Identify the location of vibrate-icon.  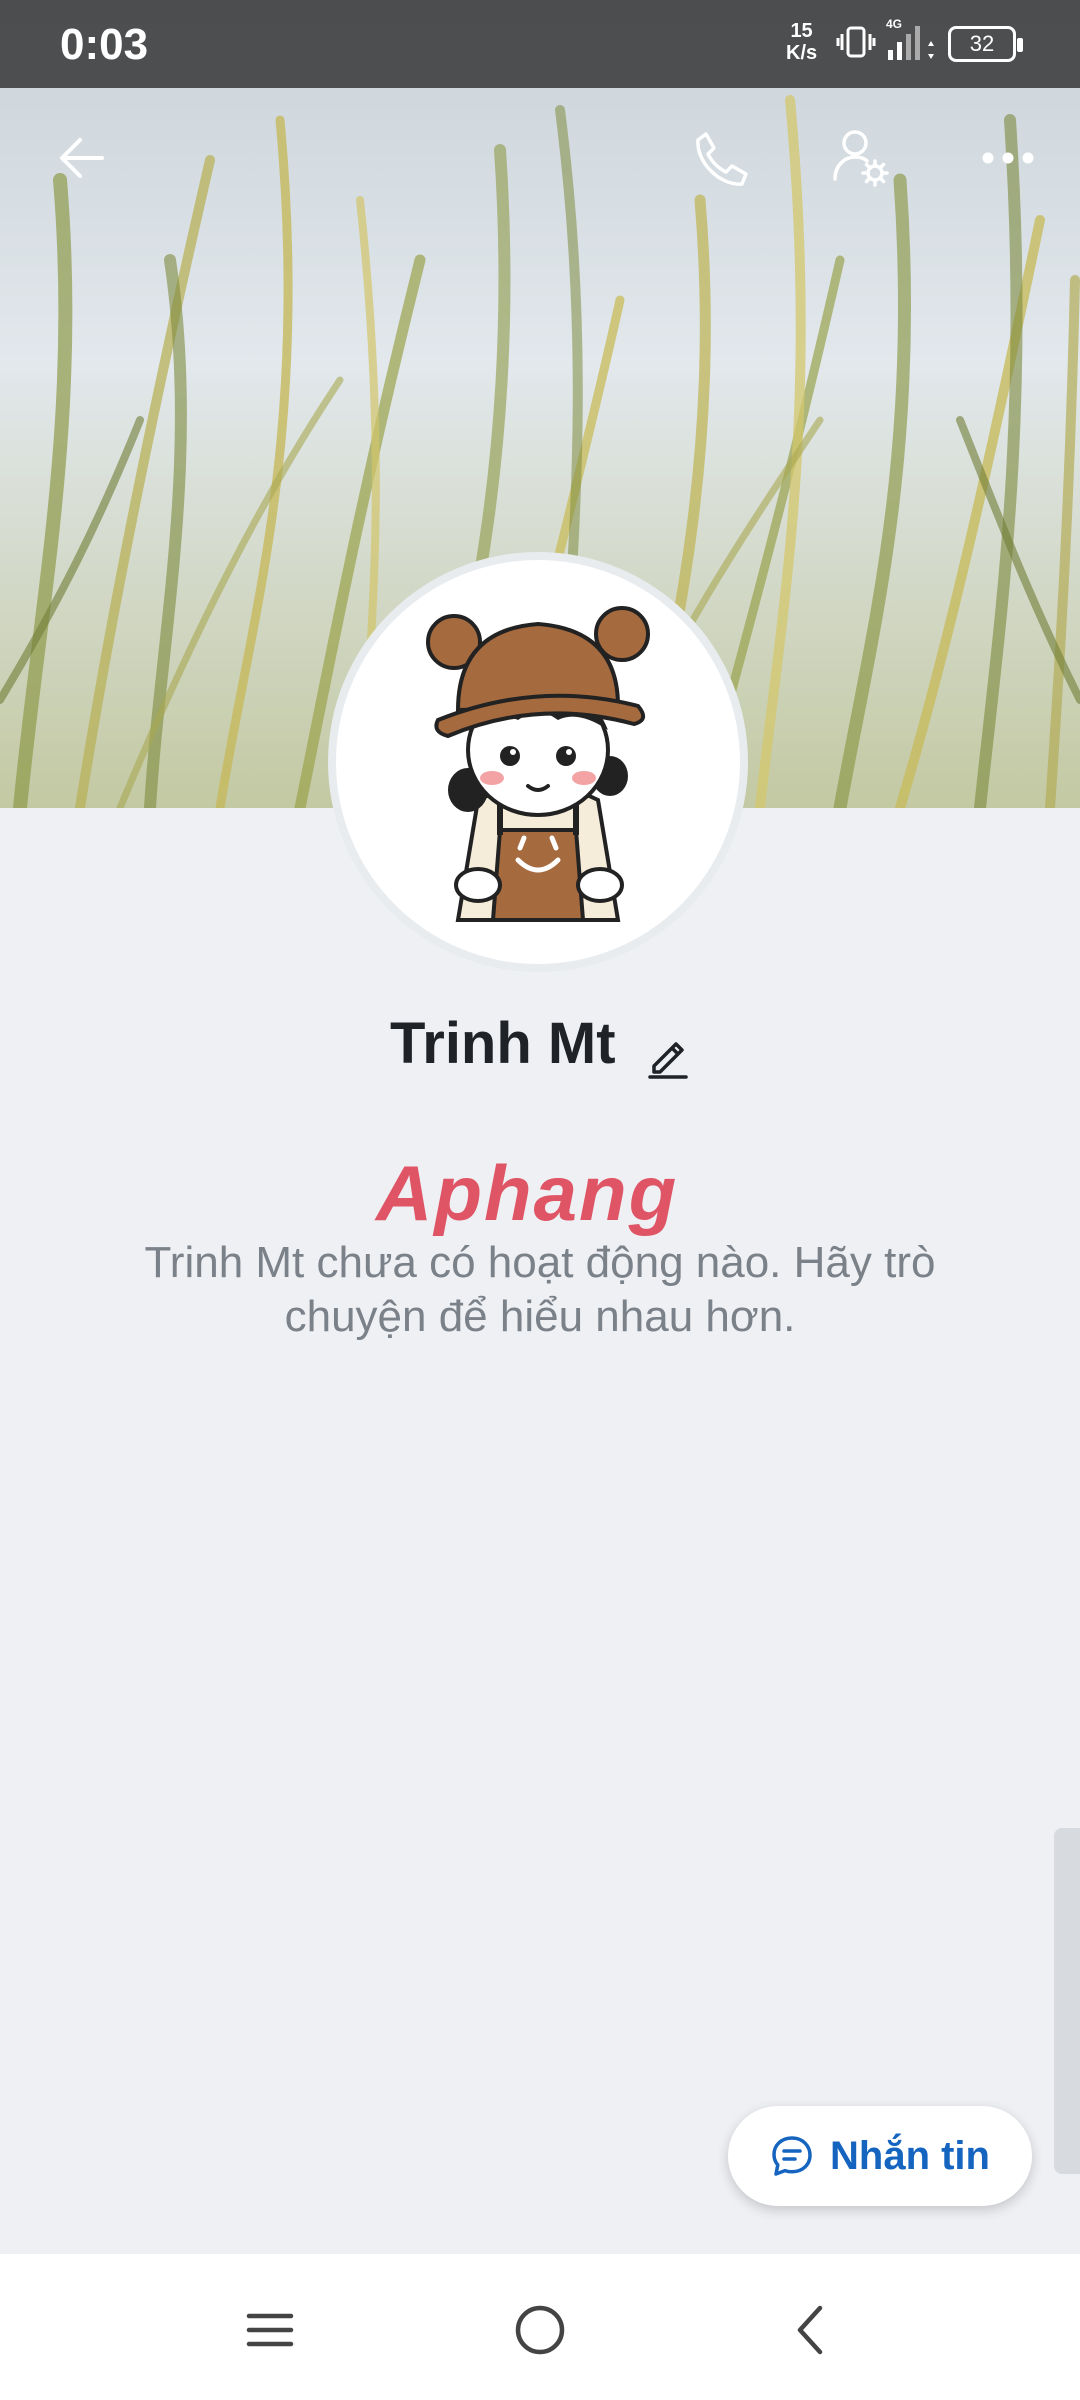
(856, 44).